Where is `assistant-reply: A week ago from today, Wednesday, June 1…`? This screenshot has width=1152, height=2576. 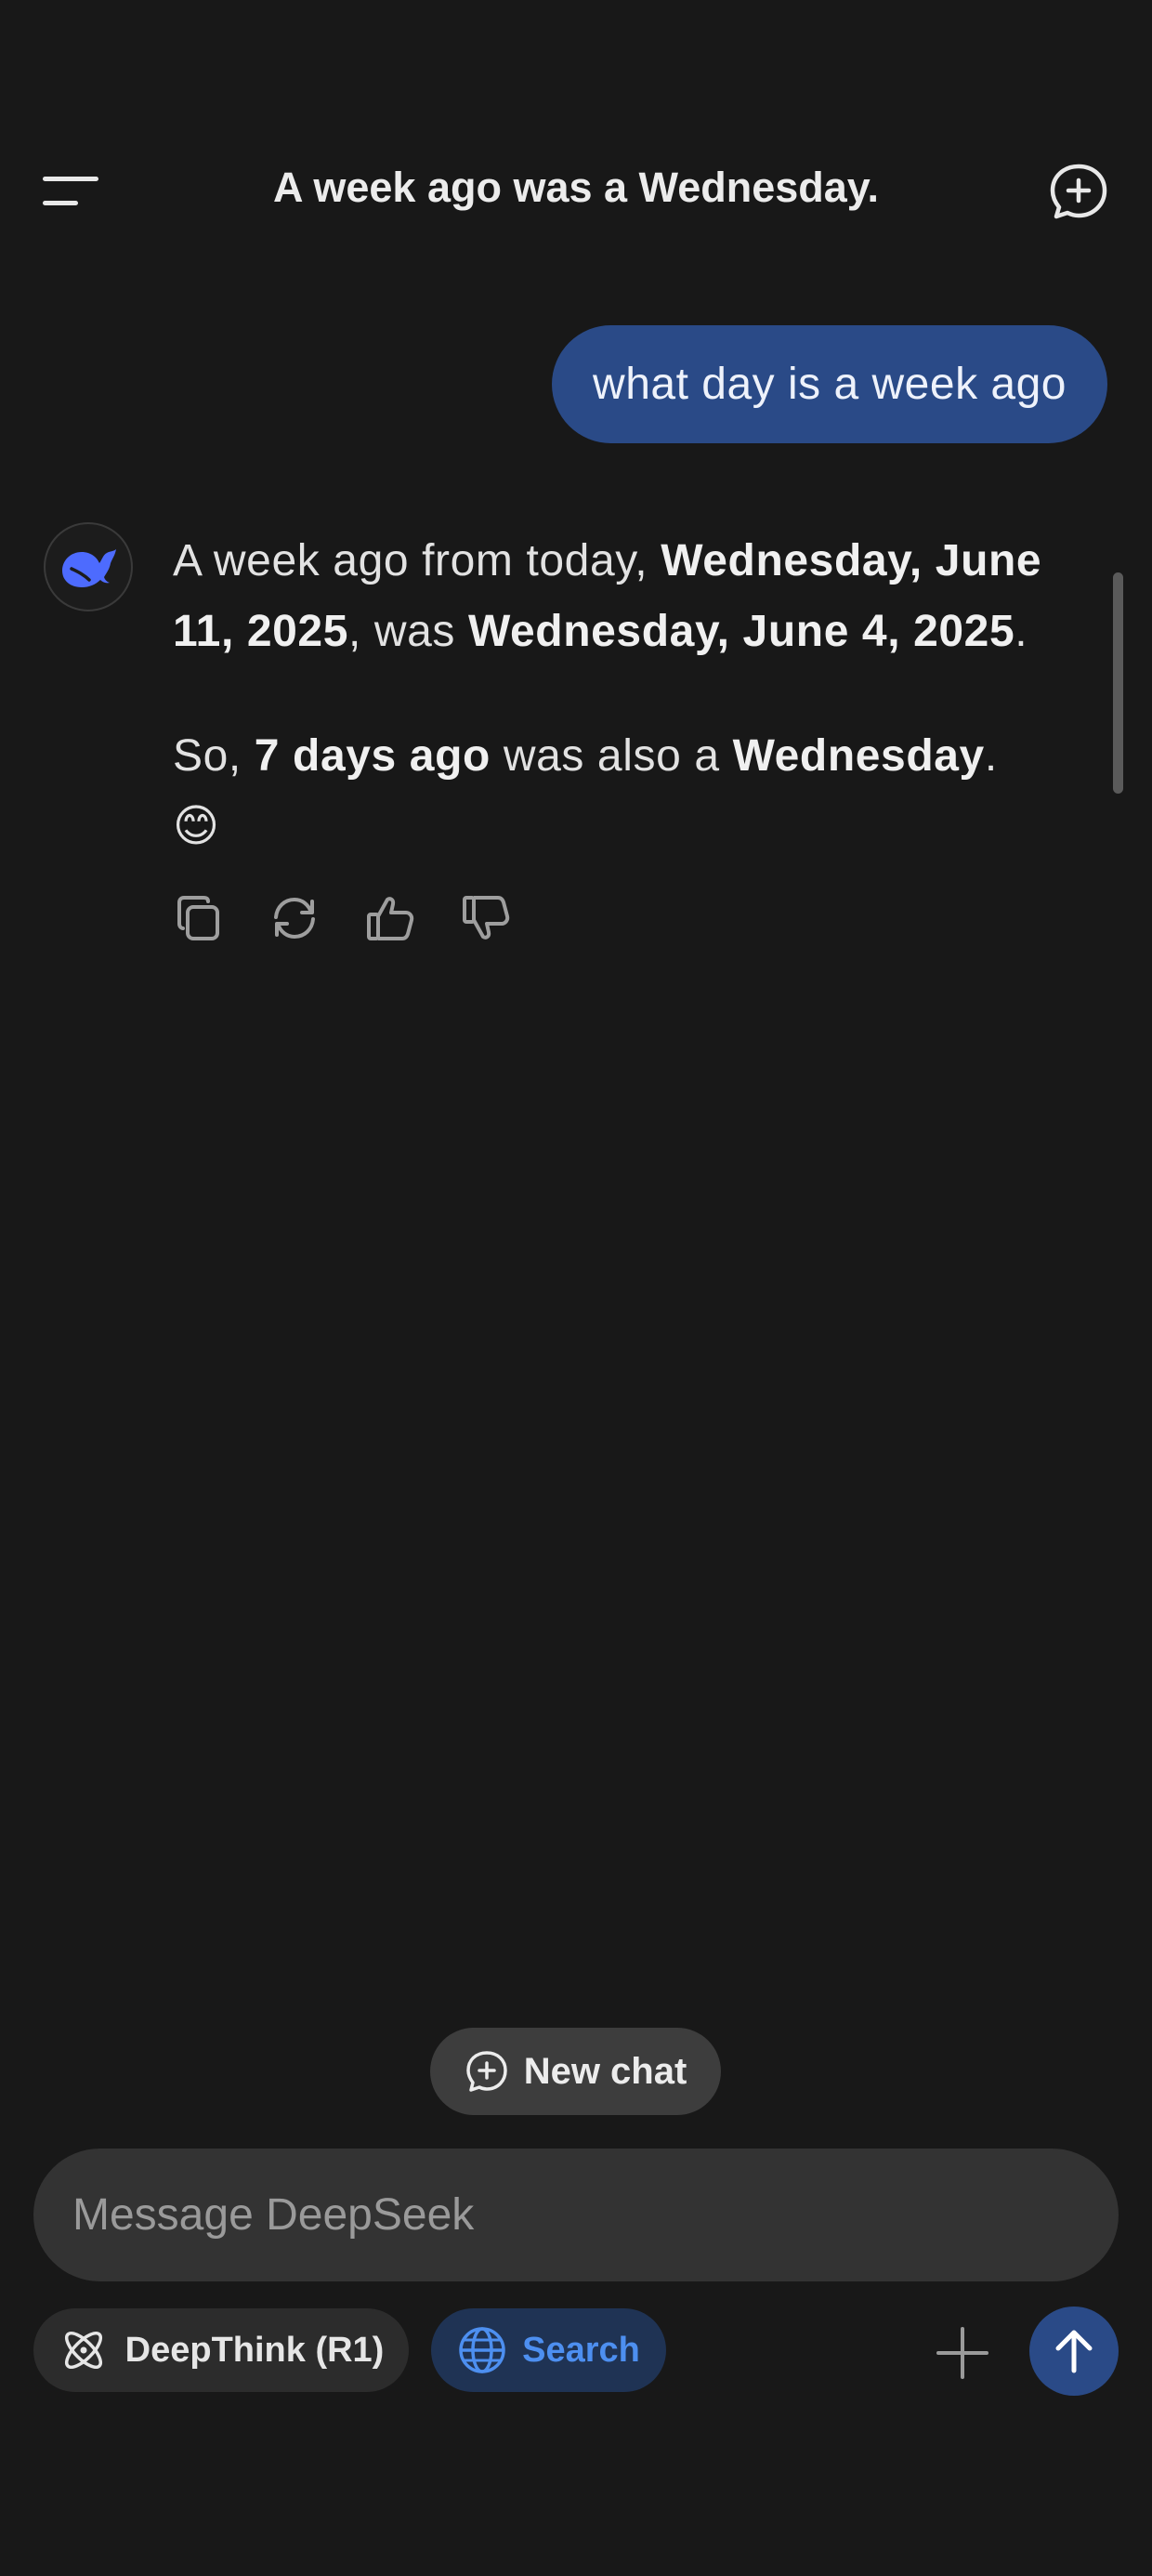
assistant-reply: A week ago from today, Wednesday, June 1… is located at coordinates (642, 694).